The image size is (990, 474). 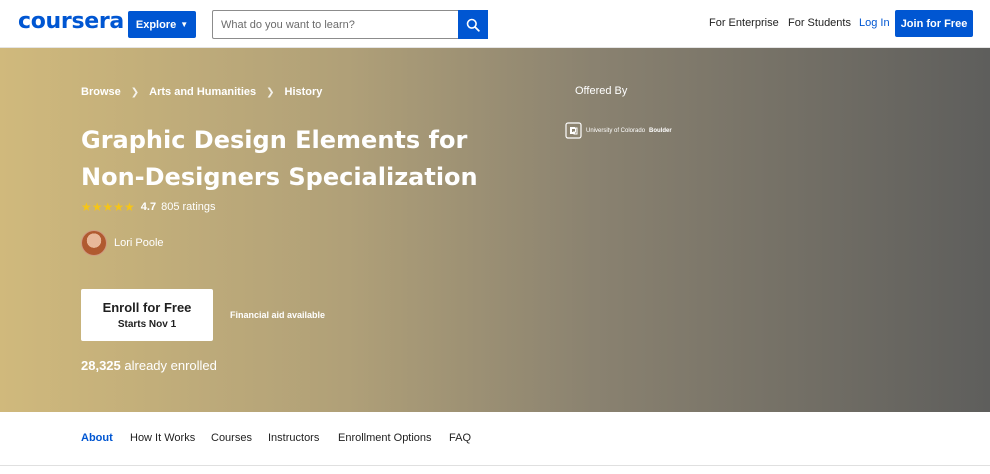 I want to click on rating-count: 805 ratings, so click(x=188, y=207).